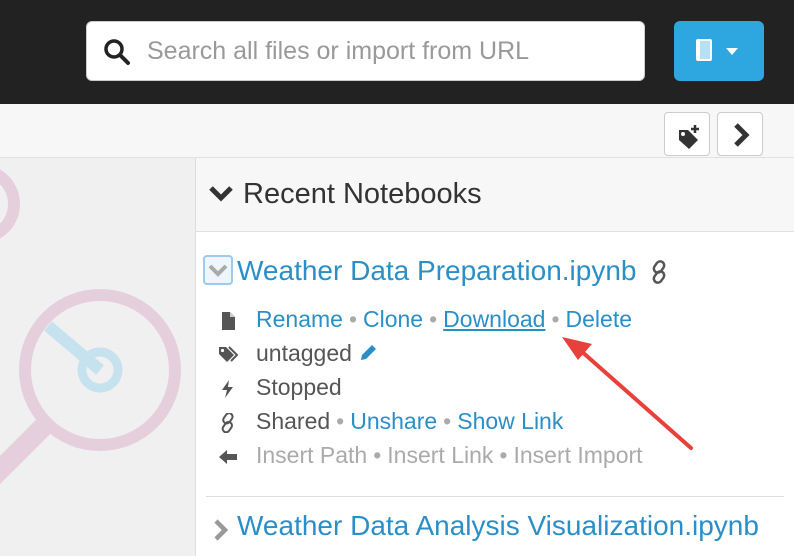  What do you see at coordinates (304, 353) in the screenshot?
I see `tags-value: untagged` at bounding box center [304, 353].